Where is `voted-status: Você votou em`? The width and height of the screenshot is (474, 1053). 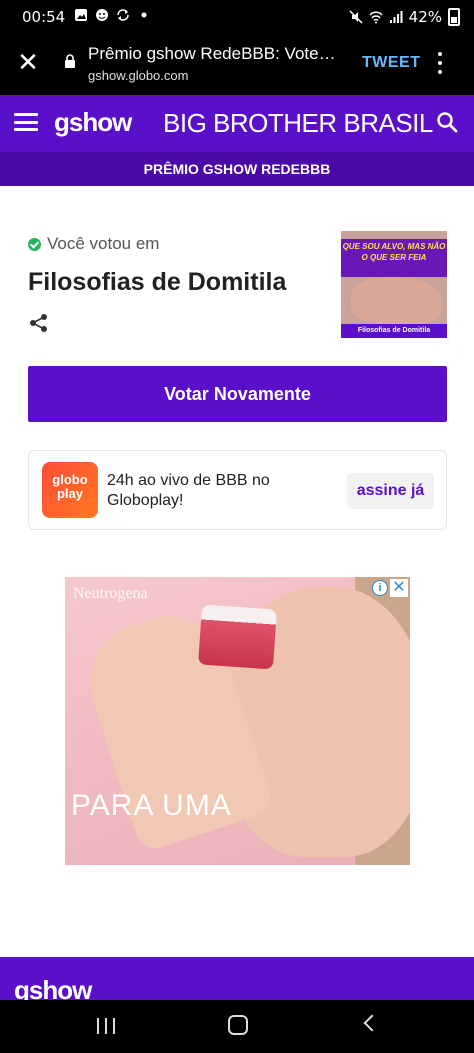
voted-status: Você votou em is located at coordinates (93, 244).